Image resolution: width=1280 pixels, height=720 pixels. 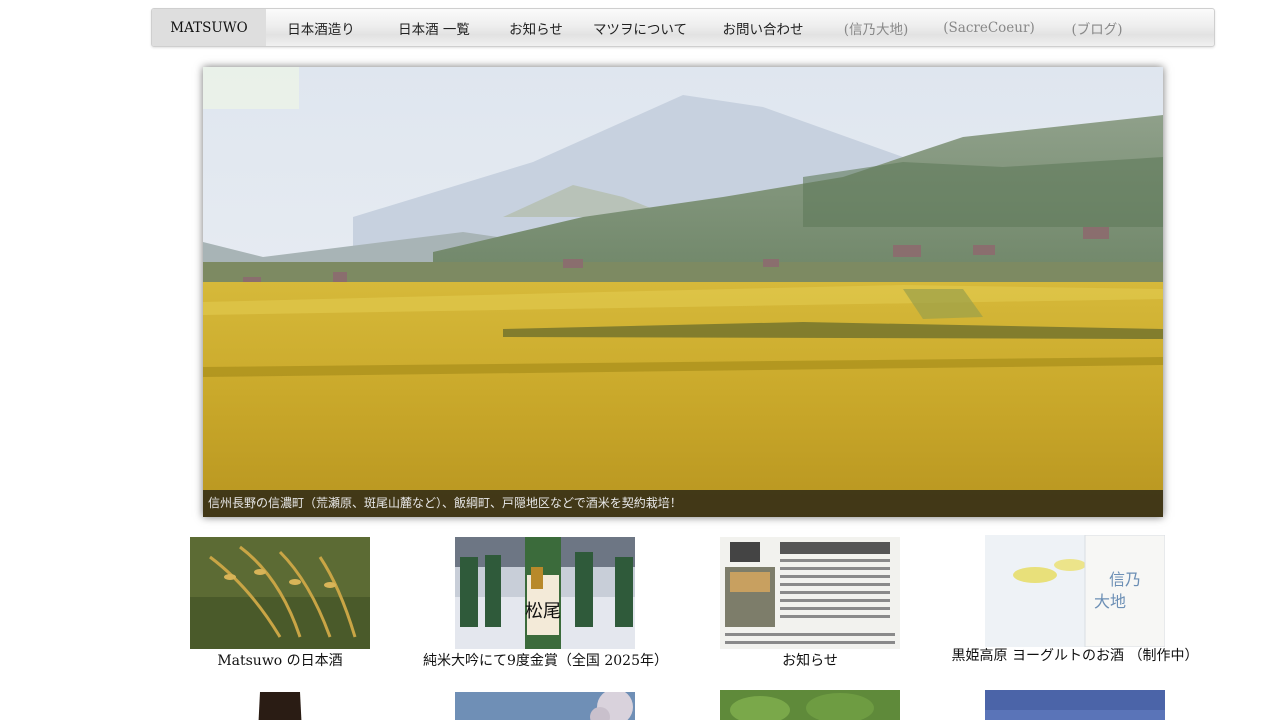 What do you see at coordinates (640, 27) in the screenshot?
I see `nav-item-about: マツヲについて` at bounding box center [640, 27].